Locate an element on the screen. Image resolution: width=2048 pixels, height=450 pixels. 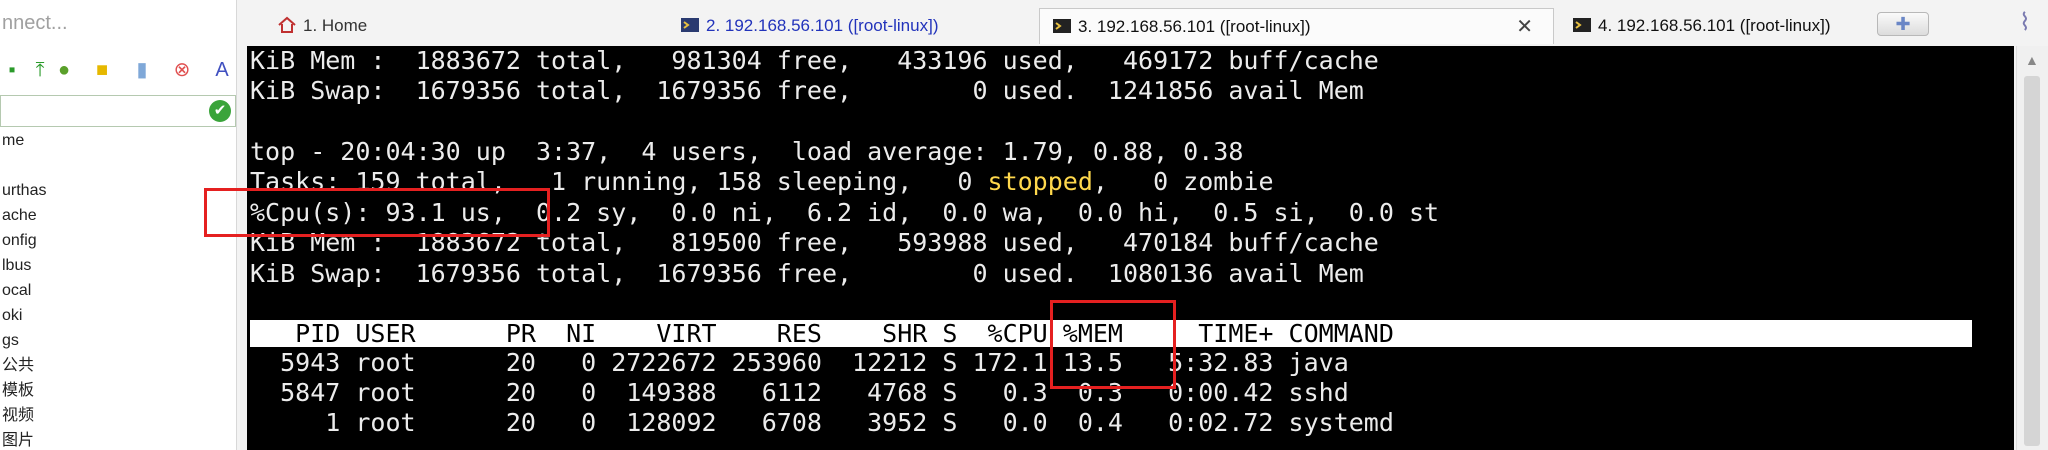
terminal-scrollbar: ▲ is located at coordinates (2032, 248).